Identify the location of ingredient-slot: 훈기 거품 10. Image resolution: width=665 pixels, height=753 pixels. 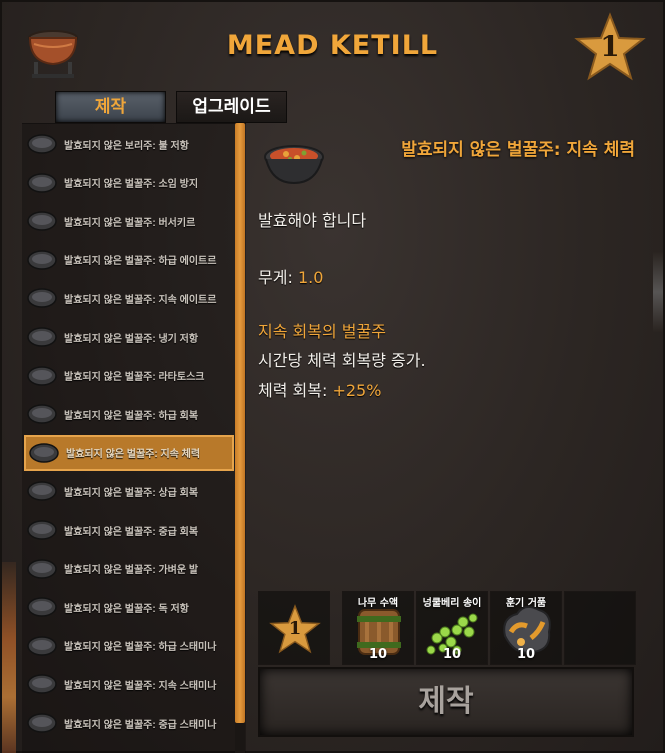
(526, 628).